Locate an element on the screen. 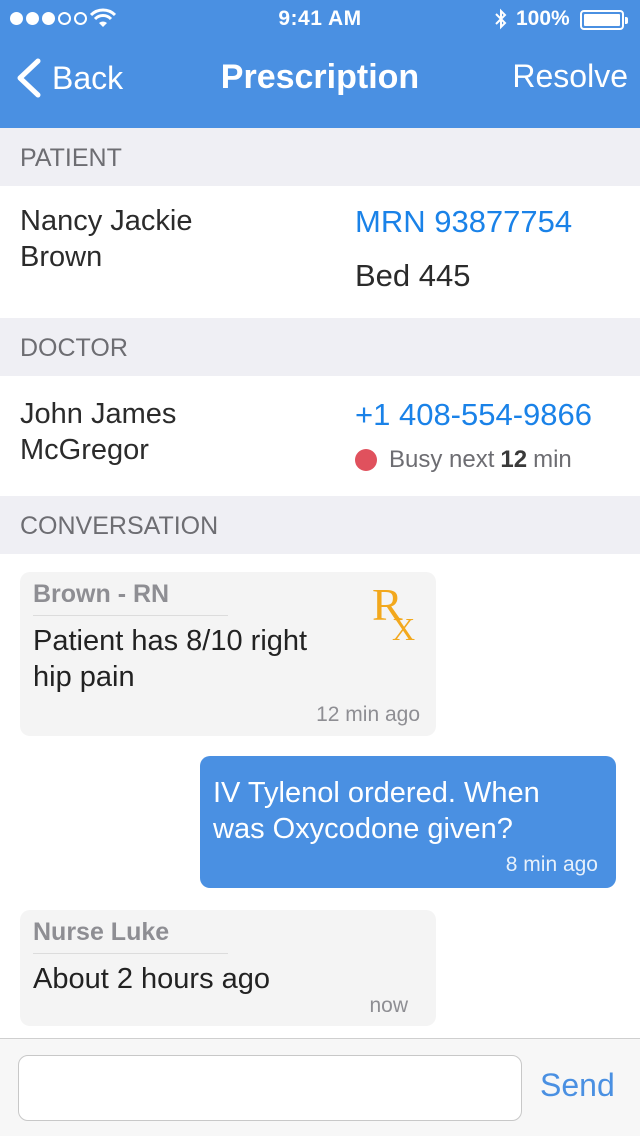 The height and width of the screenshot is (1136, 640). section-header-conversation: CONVERSATION is located at coordinates (320, 525).